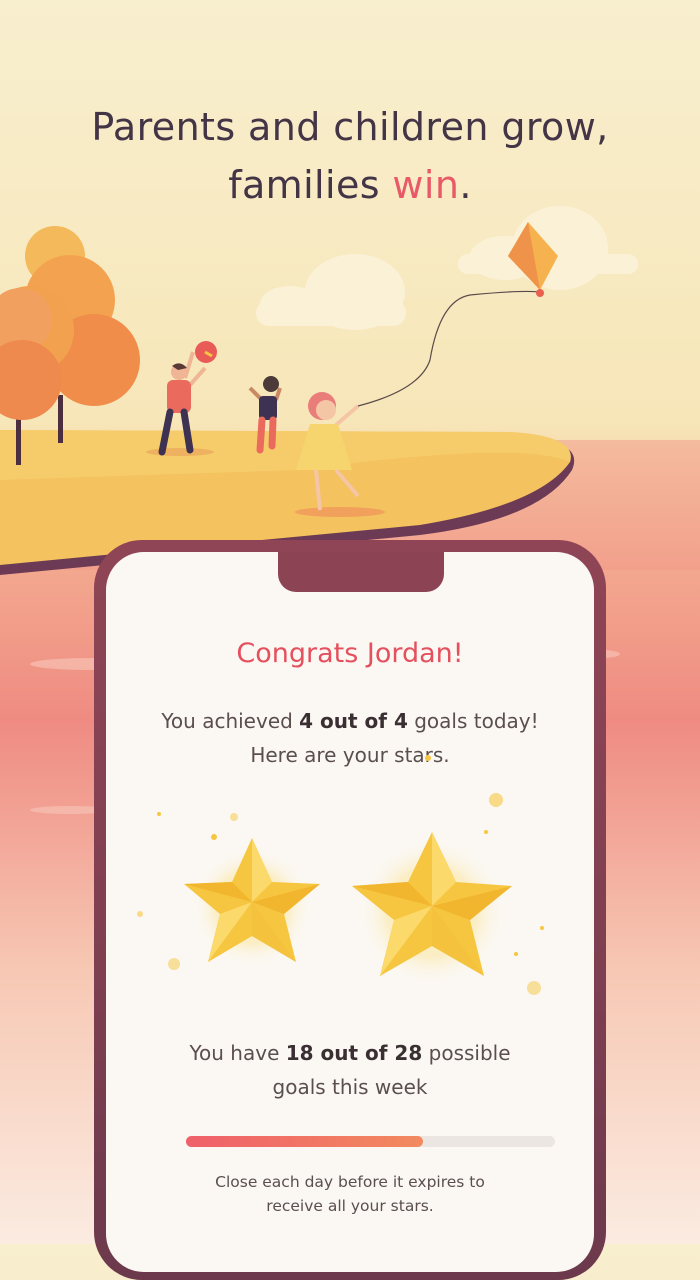 This screenshot has height=1280, width=700. I want to click on headline-line-2: families win., so click(350, 185).